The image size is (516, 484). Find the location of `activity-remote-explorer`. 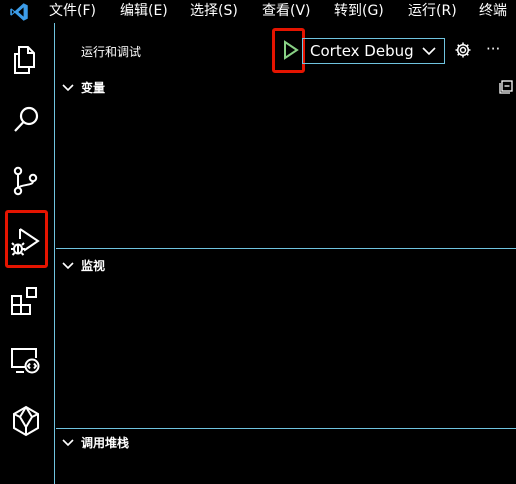

activity-remote-explorer is located at coordinates (27, 361).